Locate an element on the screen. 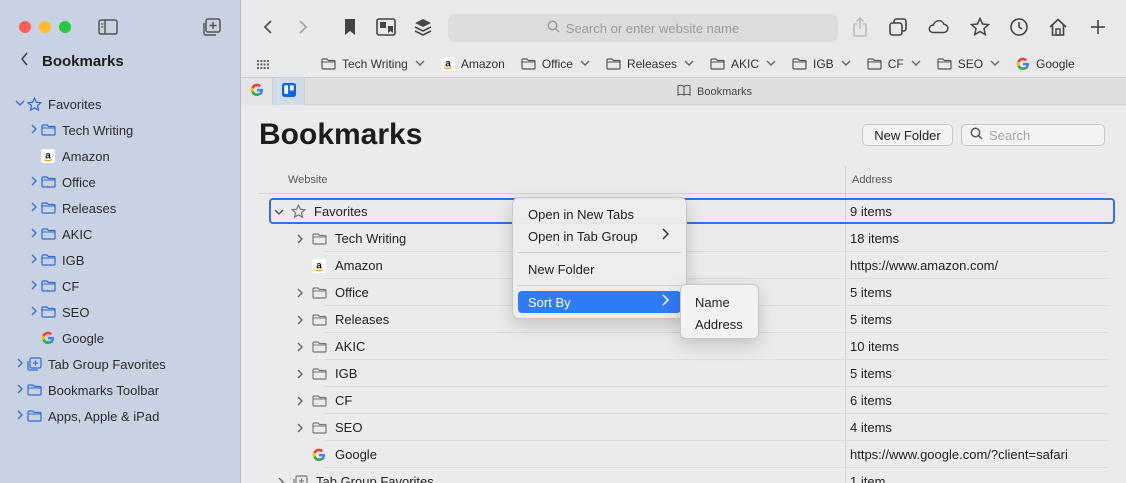 This screenshot has height=483, width=1126. row-name: Amazon is located at coordinates (359, 265).